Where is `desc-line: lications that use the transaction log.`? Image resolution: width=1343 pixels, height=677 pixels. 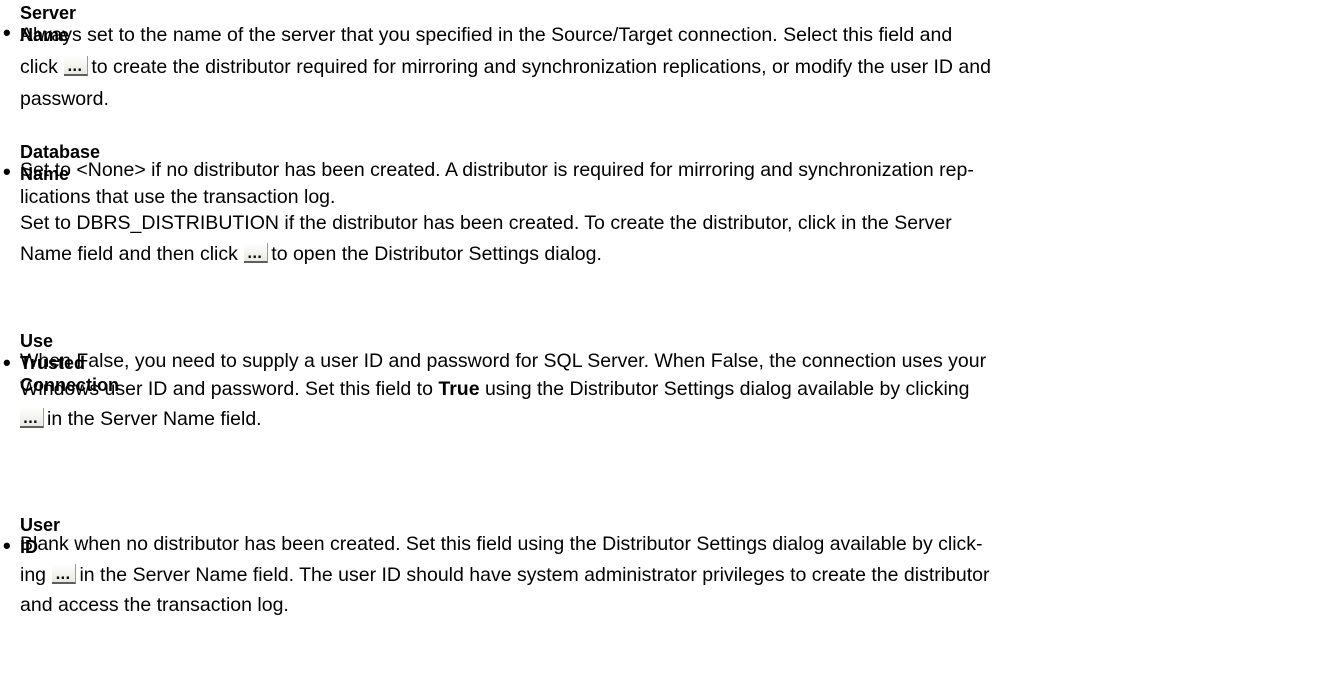 desc-line: lications that use the transaction log. is located at coordinates (178, 197).